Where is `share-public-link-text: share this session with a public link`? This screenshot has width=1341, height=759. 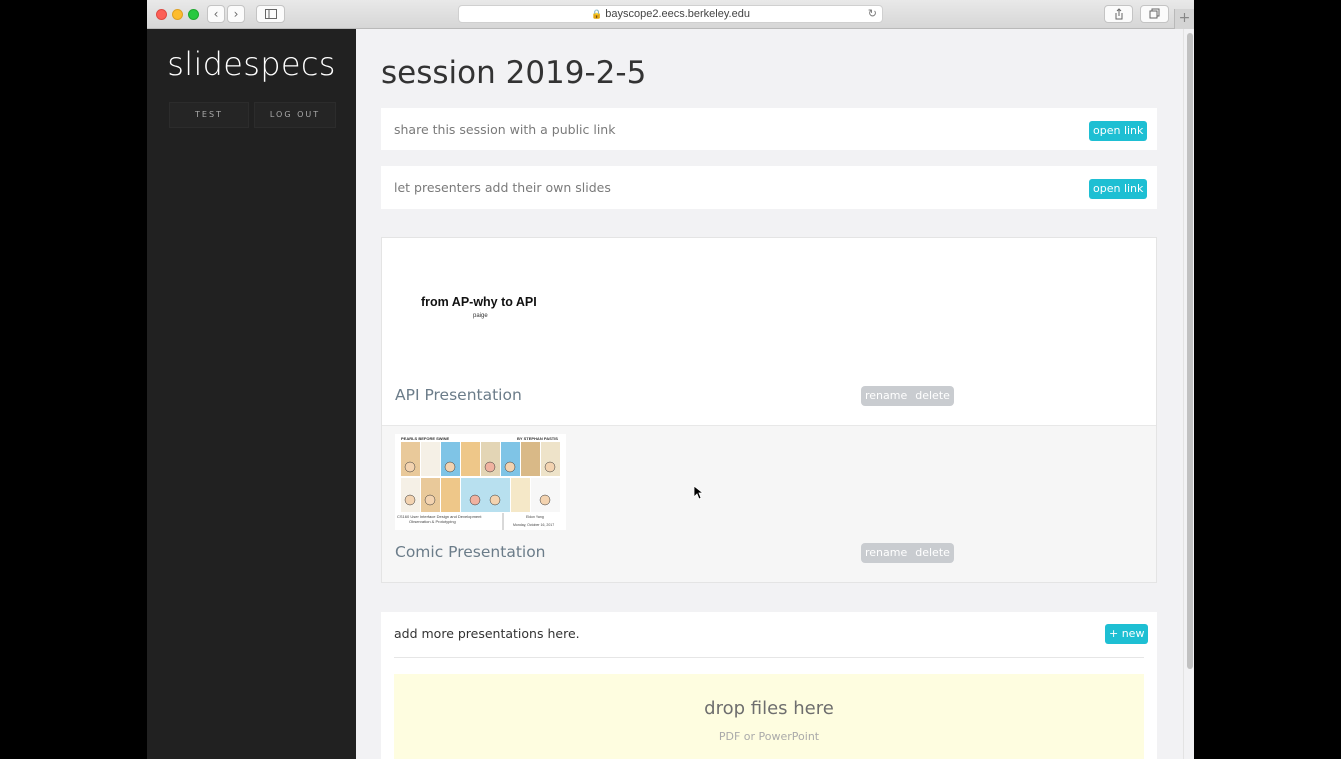 share-public-link-text: share this session with a public link is located at coordinates (505, 129).